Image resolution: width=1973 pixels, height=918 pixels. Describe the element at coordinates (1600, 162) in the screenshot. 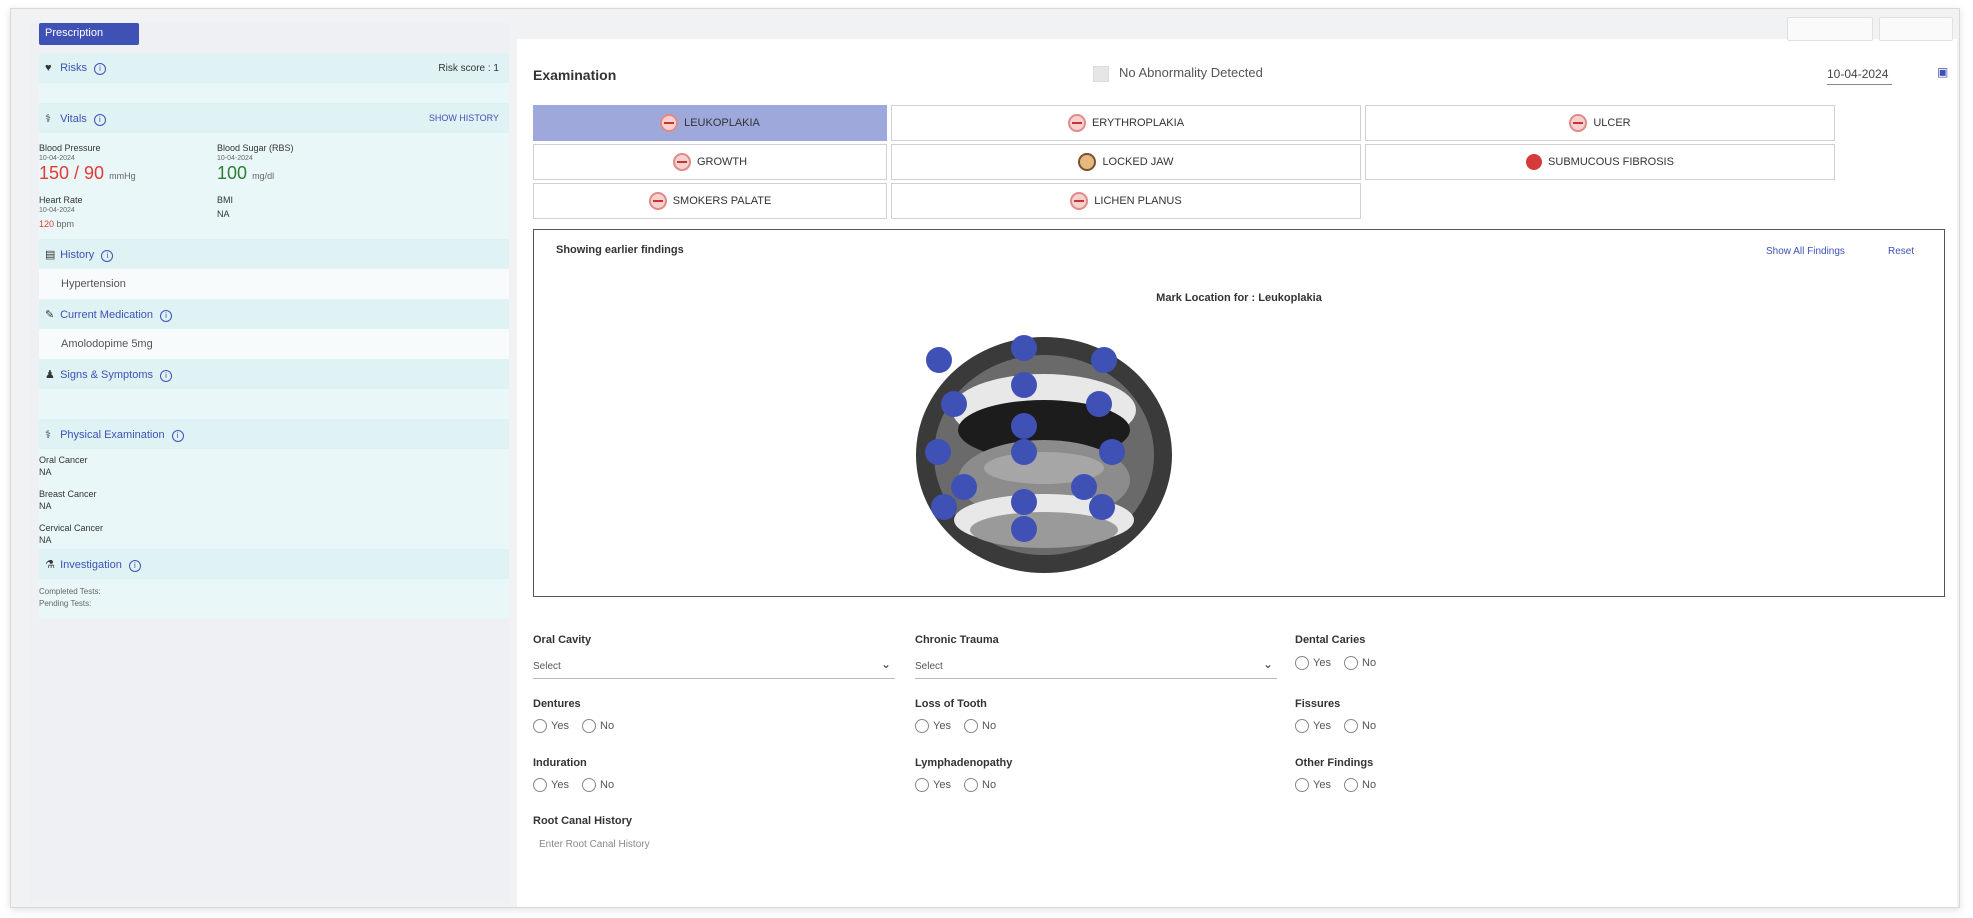

I see `condition-submucous-fibrosis: SUBMUCOUS FIBROSIS` at that location.